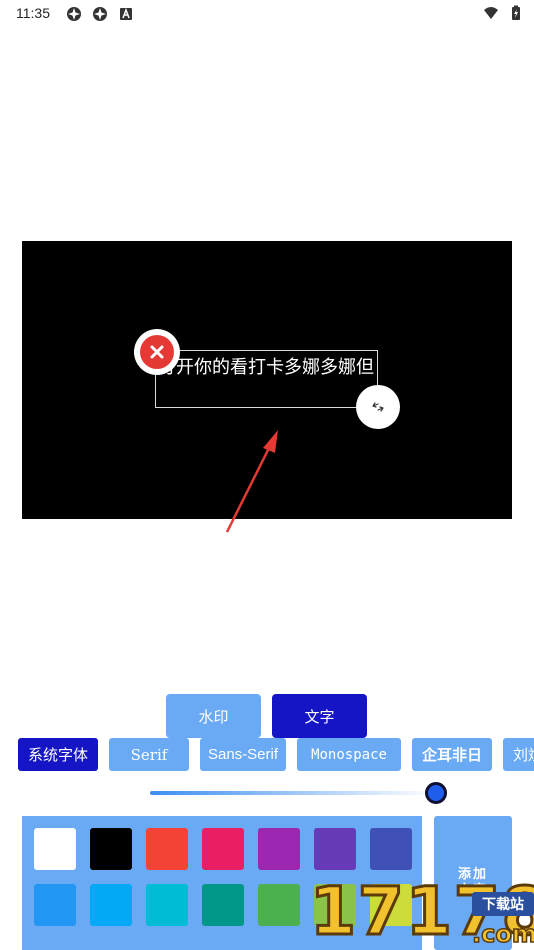 Image resolution: width=534 pixels, height=950 pixels. Describe the element at coordinates (243, 754) in the screenshot. I see `font-option-sans-serif: Sans-Serif` at that location.